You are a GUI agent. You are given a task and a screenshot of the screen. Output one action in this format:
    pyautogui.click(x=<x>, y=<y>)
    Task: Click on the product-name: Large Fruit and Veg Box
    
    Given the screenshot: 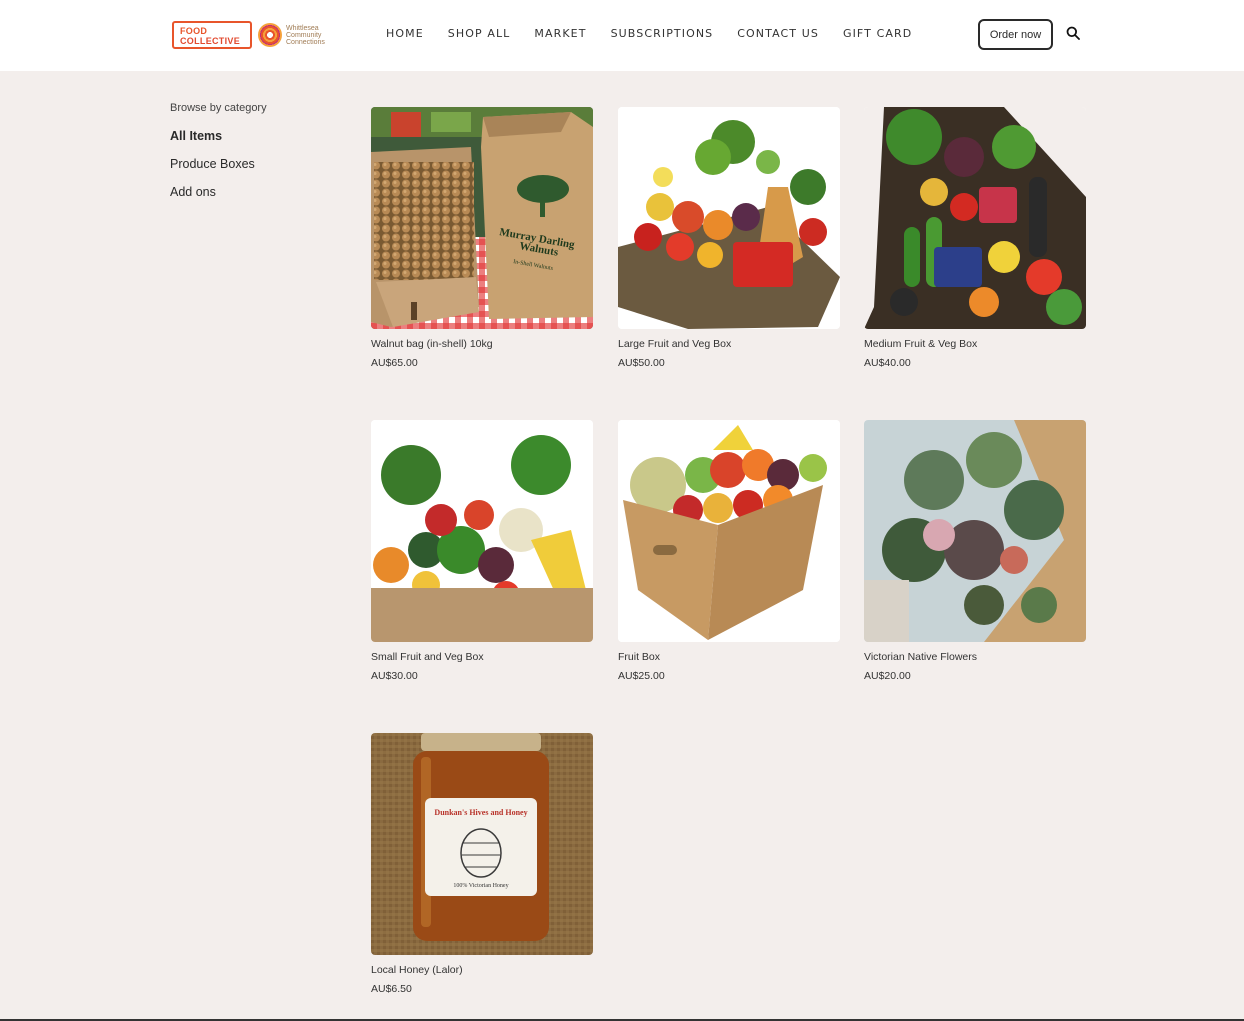 What is the action you would take?
    pyautogui.click(x=729, y=344)
    